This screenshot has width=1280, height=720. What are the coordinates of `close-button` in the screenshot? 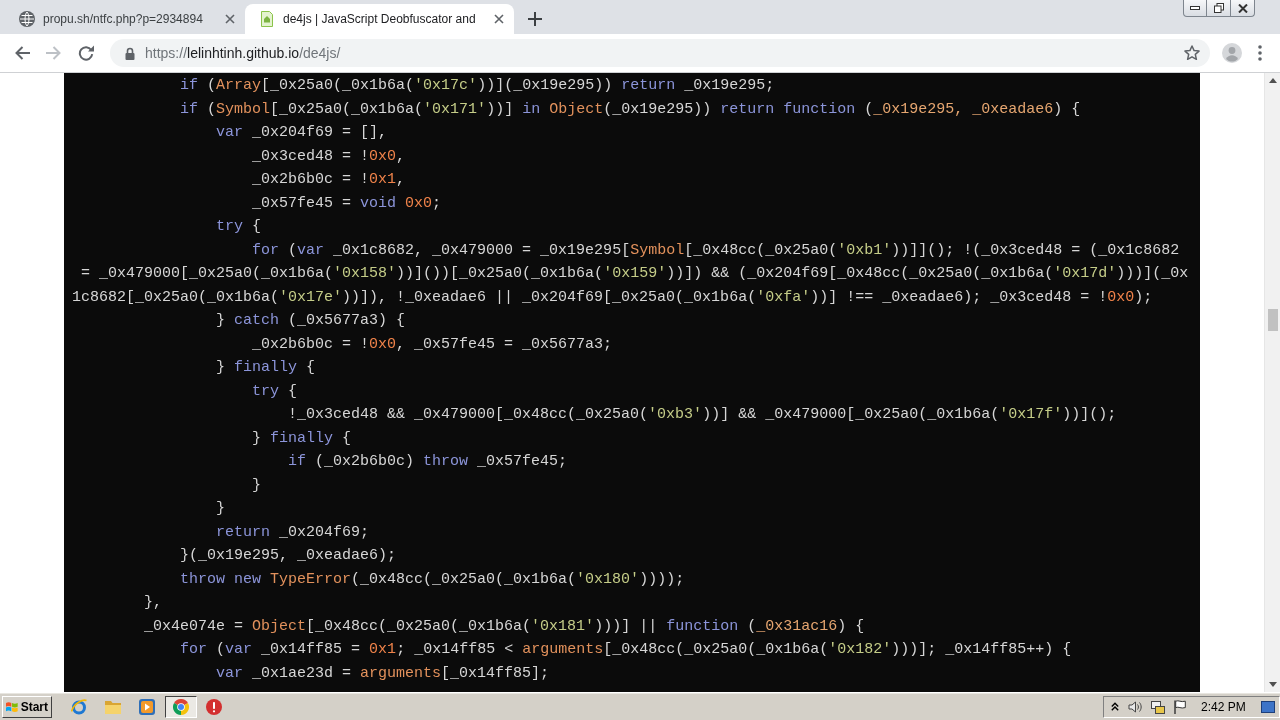 It's located at (1242, 8).